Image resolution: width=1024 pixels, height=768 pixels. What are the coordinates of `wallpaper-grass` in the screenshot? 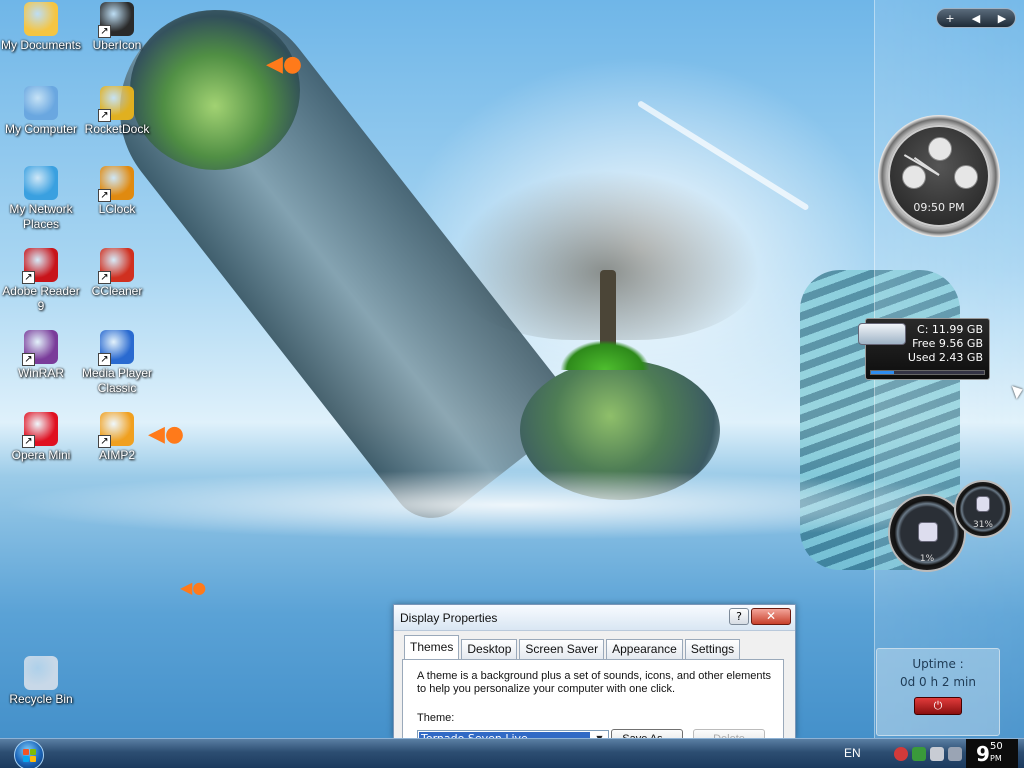 It's located at (605, 355).